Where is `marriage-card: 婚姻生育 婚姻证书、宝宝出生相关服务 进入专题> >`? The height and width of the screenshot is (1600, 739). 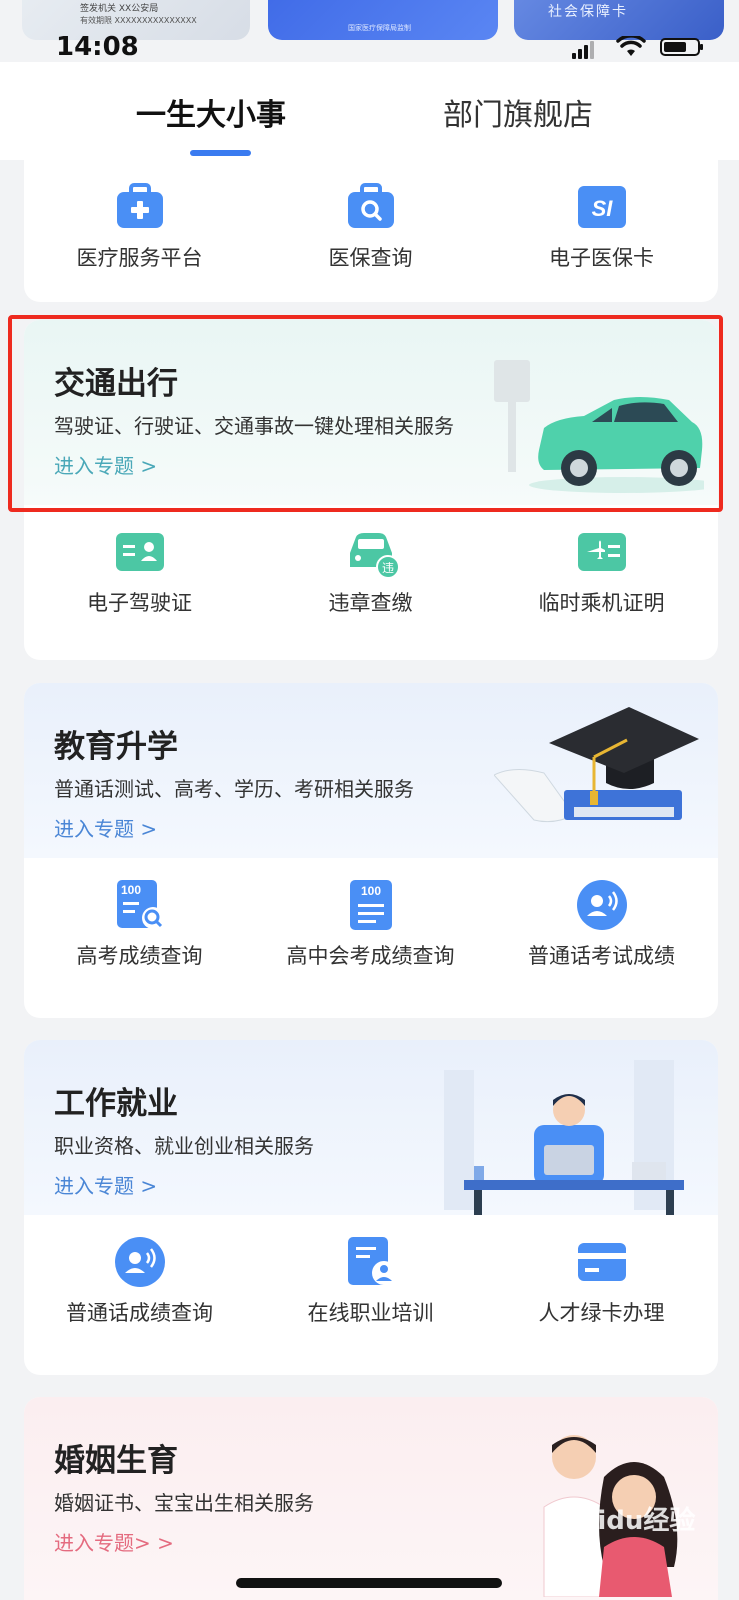
marriage-card: 婚姻生育 婚姻证书、宝宝出生相关服务 进入专题> > is located at coordinates (371, 1498).